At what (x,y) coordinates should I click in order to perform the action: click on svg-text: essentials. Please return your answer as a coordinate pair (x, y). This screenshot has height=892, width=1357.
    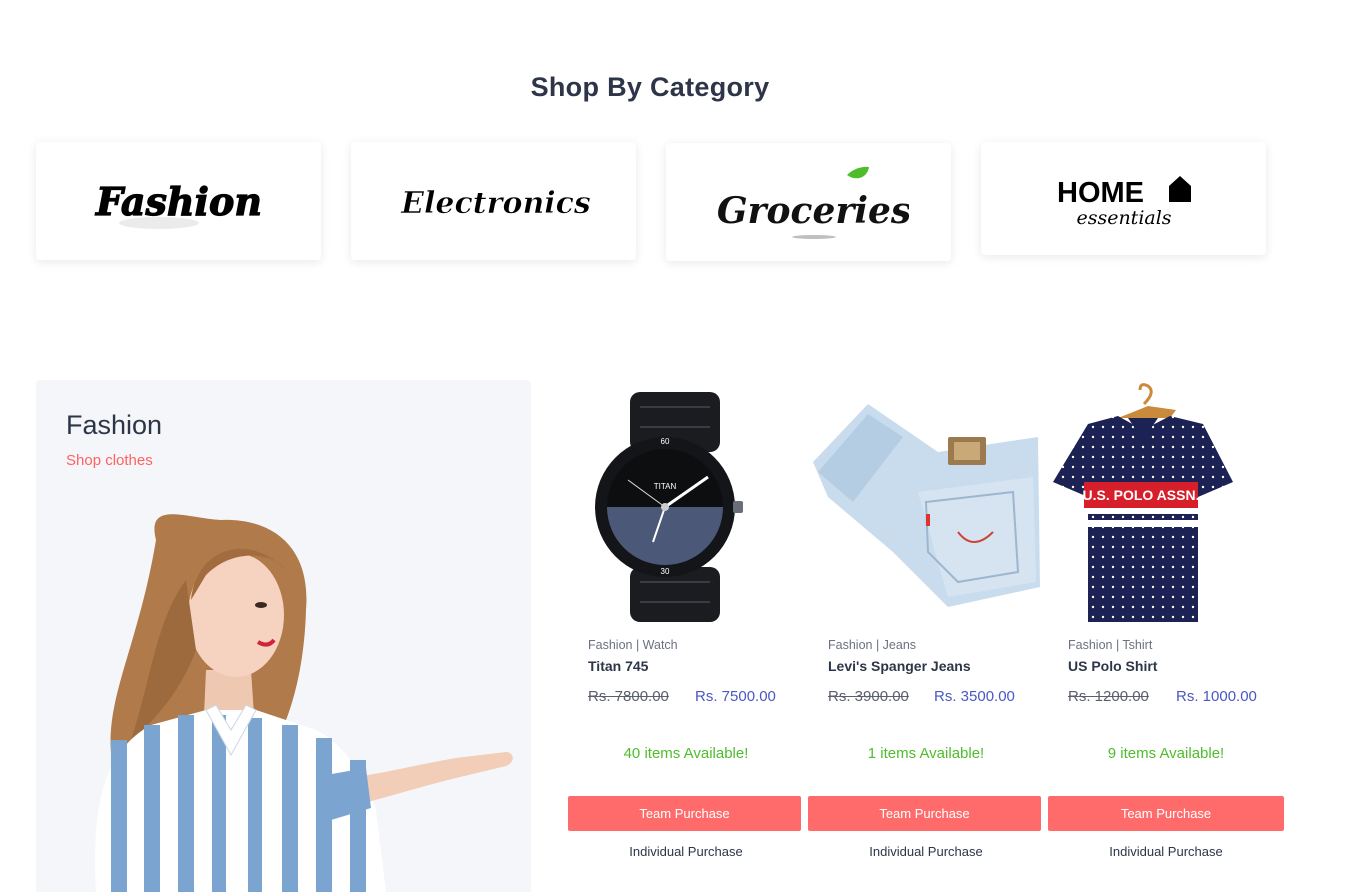
    Looking at the image, I should click on (1123, 218).